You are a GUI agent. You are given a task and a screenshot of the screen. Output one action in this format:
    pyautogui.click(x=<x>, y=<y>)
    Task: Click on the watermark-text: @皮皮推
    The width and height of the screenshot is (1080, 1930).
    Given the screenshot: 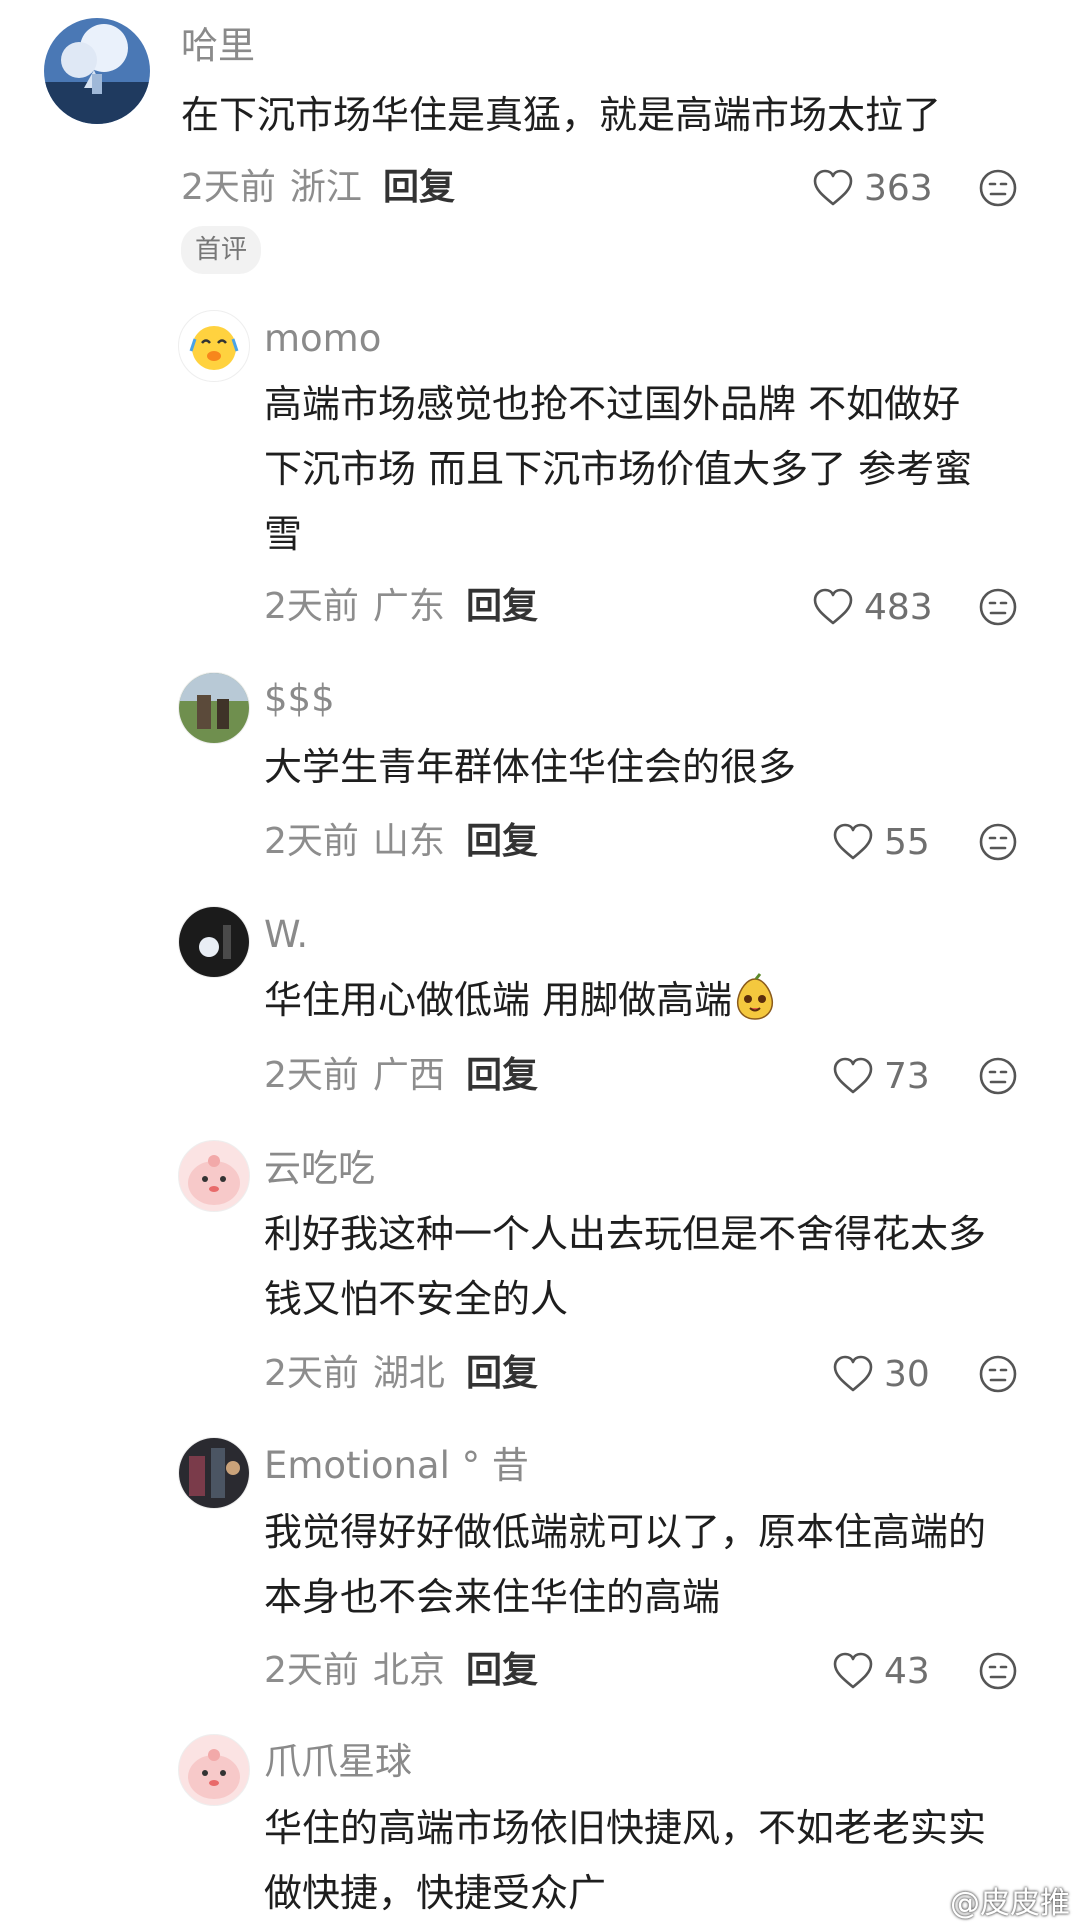 What is the action you would take?
    pyautogui.click(x=1010, y=1903)
    